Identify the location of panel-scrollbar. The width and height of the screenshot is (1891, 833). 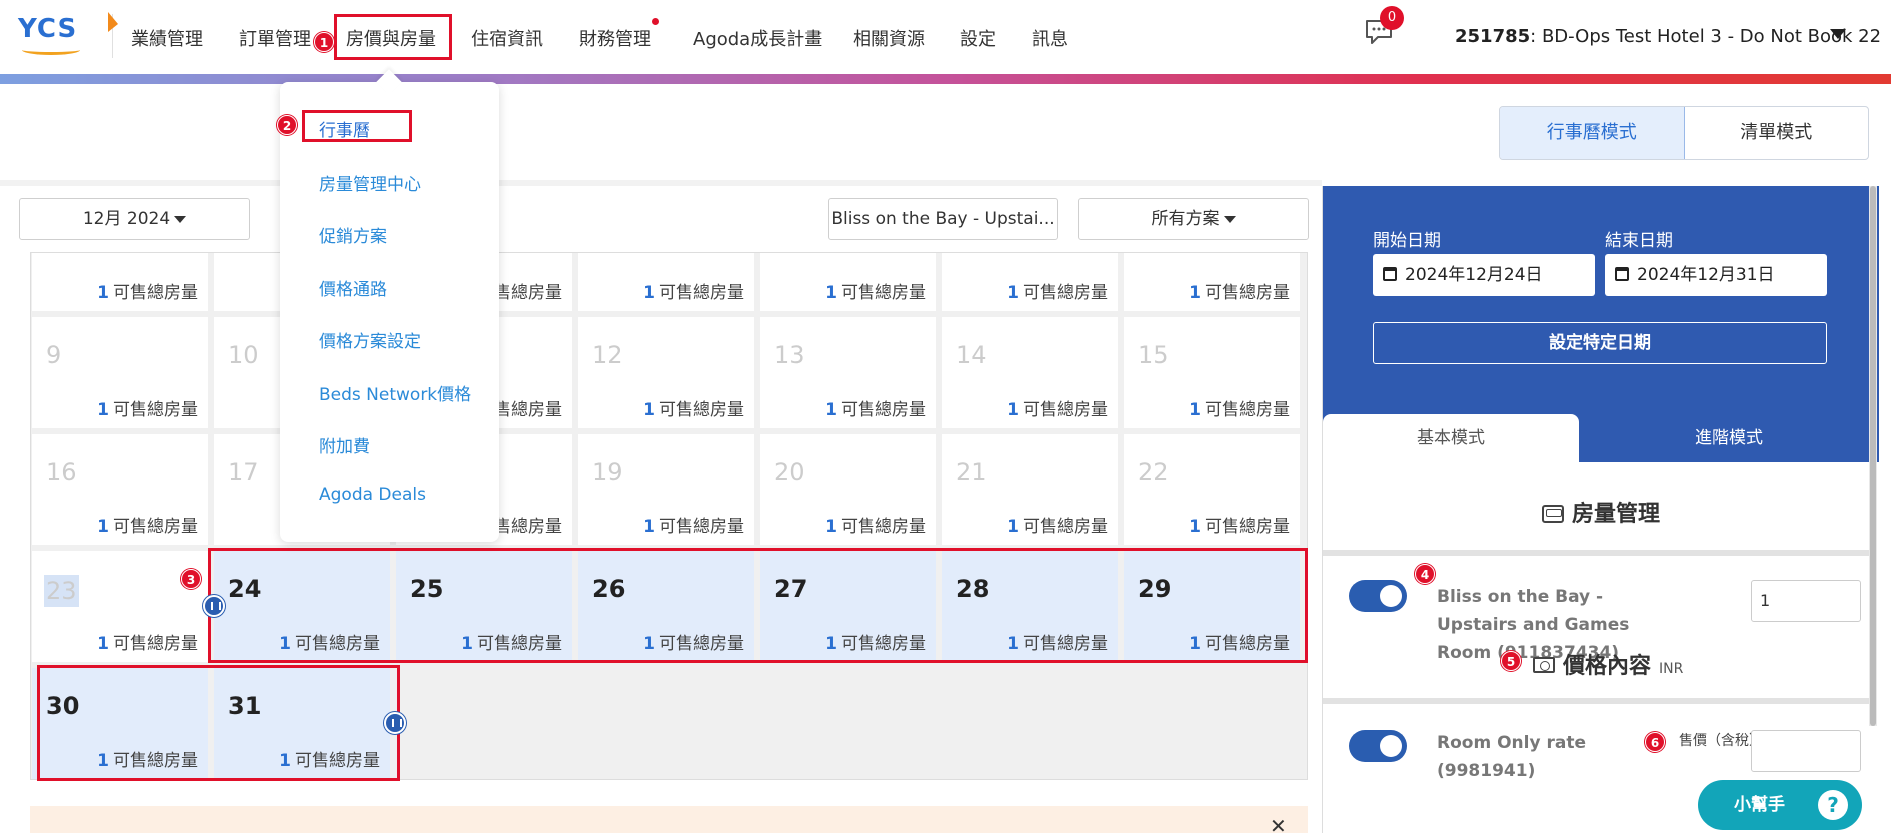
(1873, 456).